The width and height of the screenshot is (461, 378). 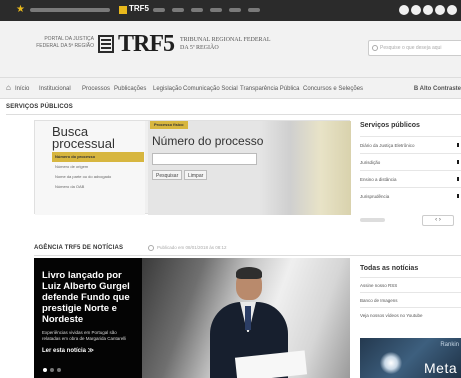 What do you see at coordinates (64, 43) in the screenshot?
I see `portal-label: PORTAL DA JUSTIÇA FEDERAL DA 5ª REGIÃO` at bounding box center [64, 43].